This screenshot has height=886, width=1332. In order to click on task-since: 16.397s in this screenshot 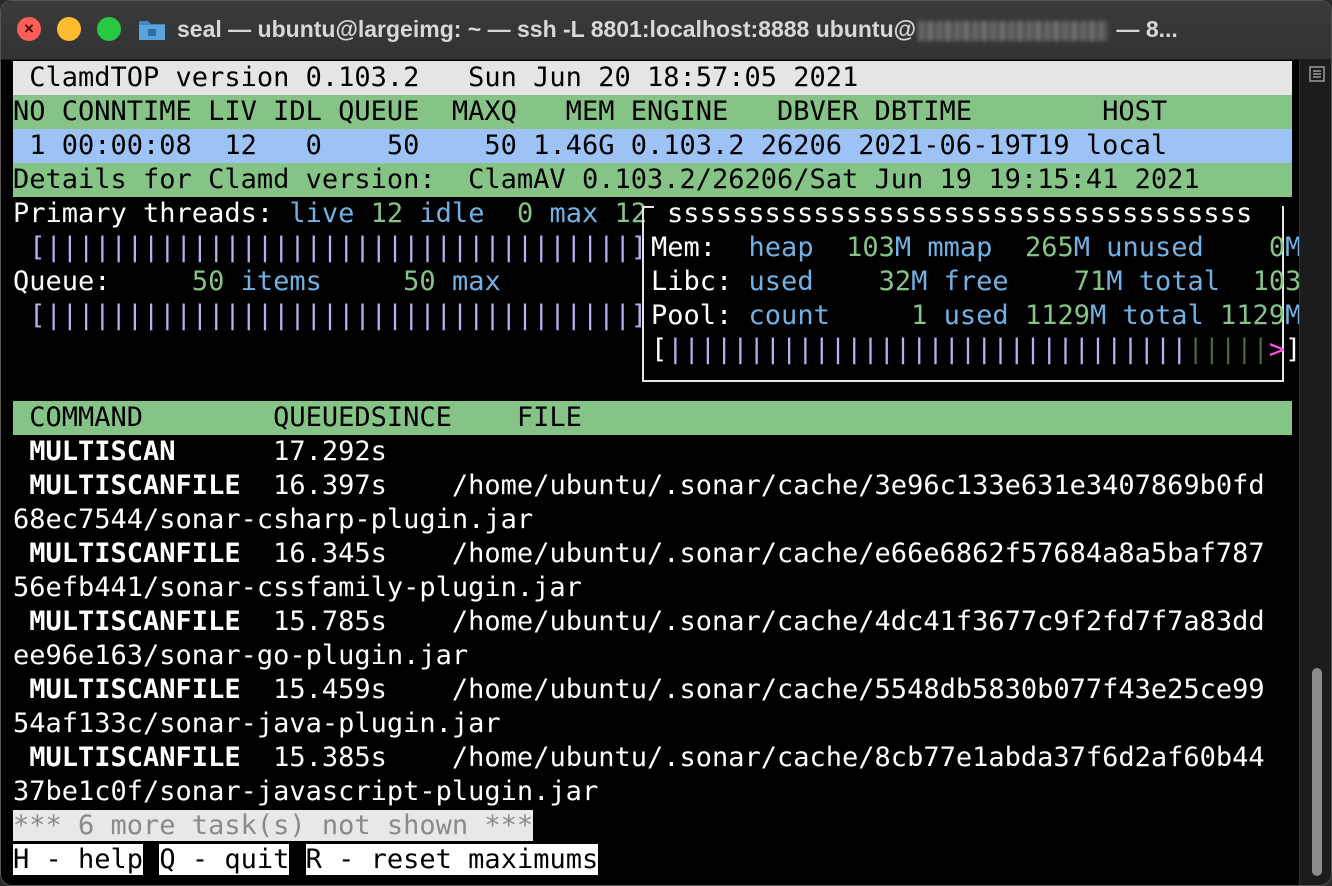, I will do `click(313, 485)`.